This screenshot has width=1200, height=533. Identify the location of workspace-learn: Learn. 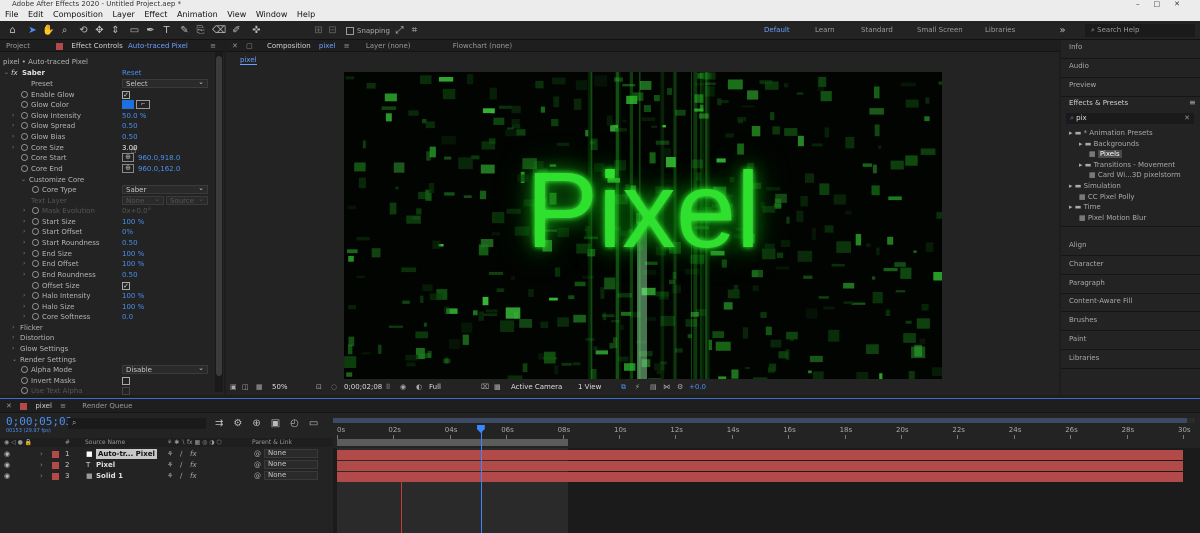
(825, 30).